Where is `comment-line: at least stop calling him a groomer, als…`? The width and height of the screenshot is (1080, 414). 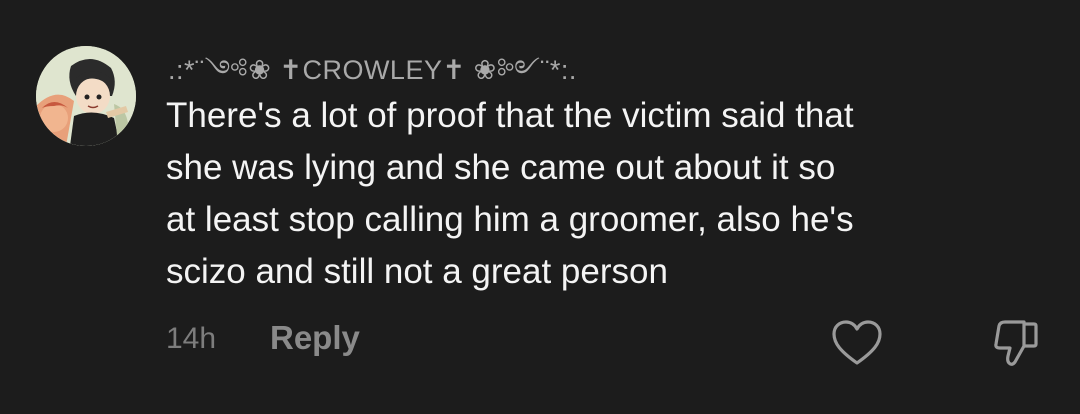
comment-line: at least stop calling him a groomer, als… is located at coordinates (510, 219).